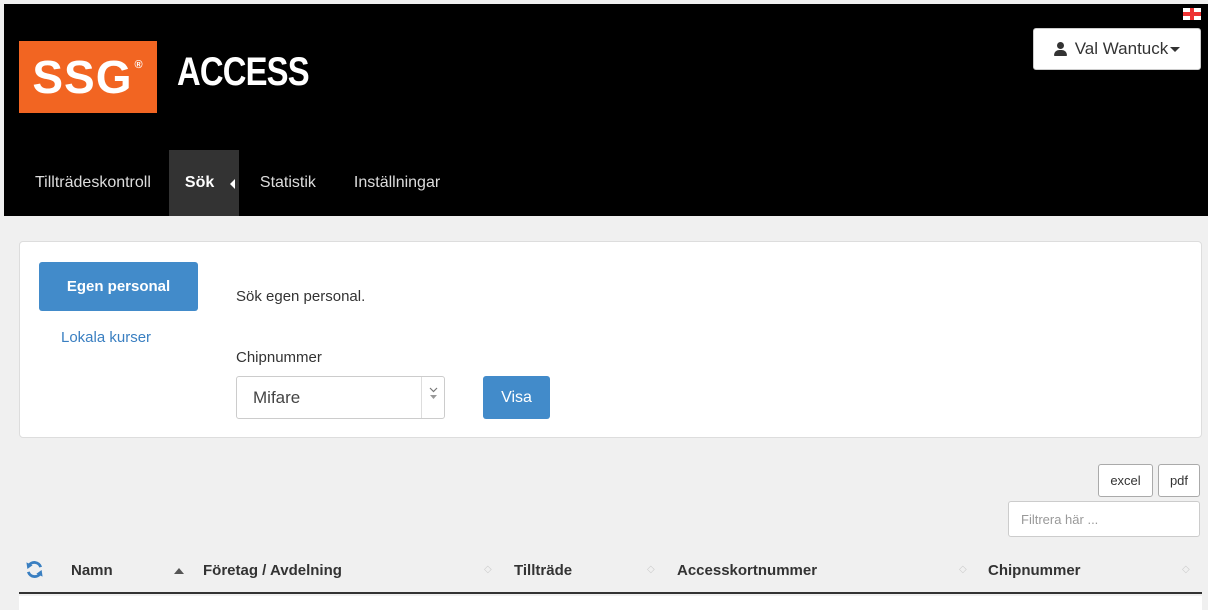 The width and height of the screenshot is (1208, 610). Describe the element at coordinates (340, 397) in the screenshot. I see `chipnummer-select: Mifare` at that location.